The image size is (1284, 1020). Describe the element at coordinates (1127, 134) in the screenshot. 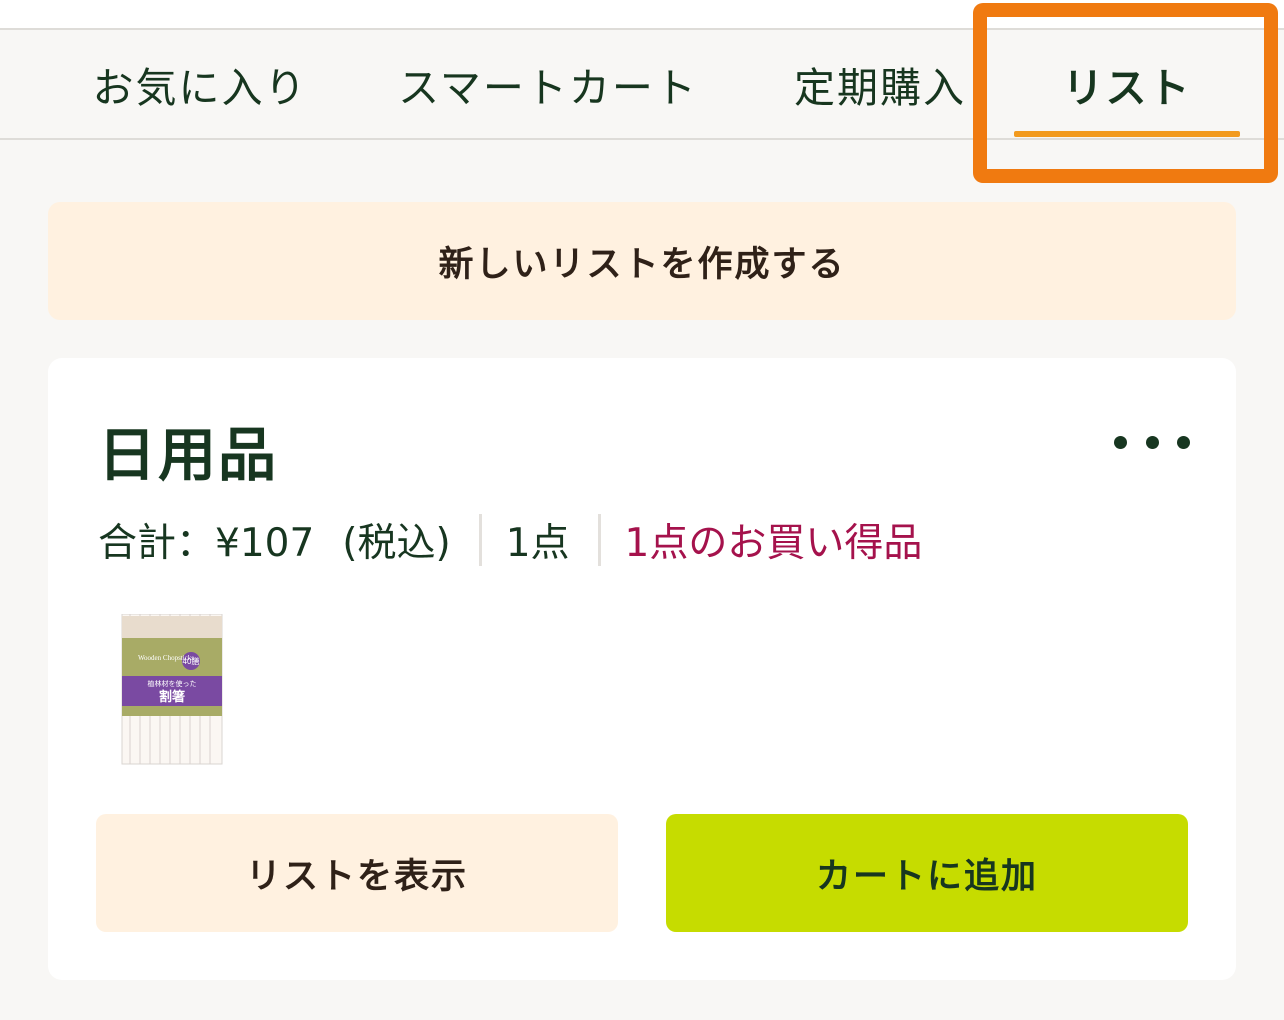

I see `active-tab-indicator` at that location.